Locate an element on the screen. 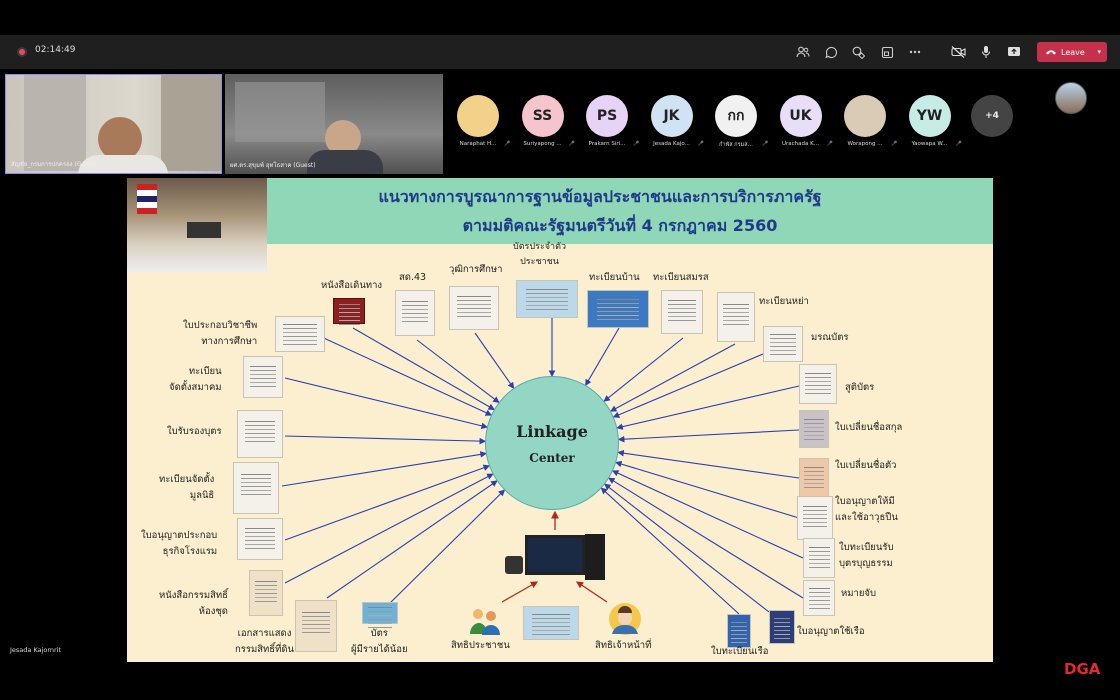  education-certificate-image is located at coordinates (474, 308).